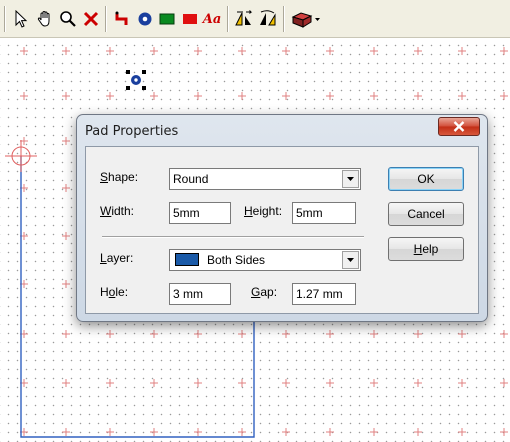 This screenshot has width=510, height=442. I want to click on track-icon, so click(122, 19).